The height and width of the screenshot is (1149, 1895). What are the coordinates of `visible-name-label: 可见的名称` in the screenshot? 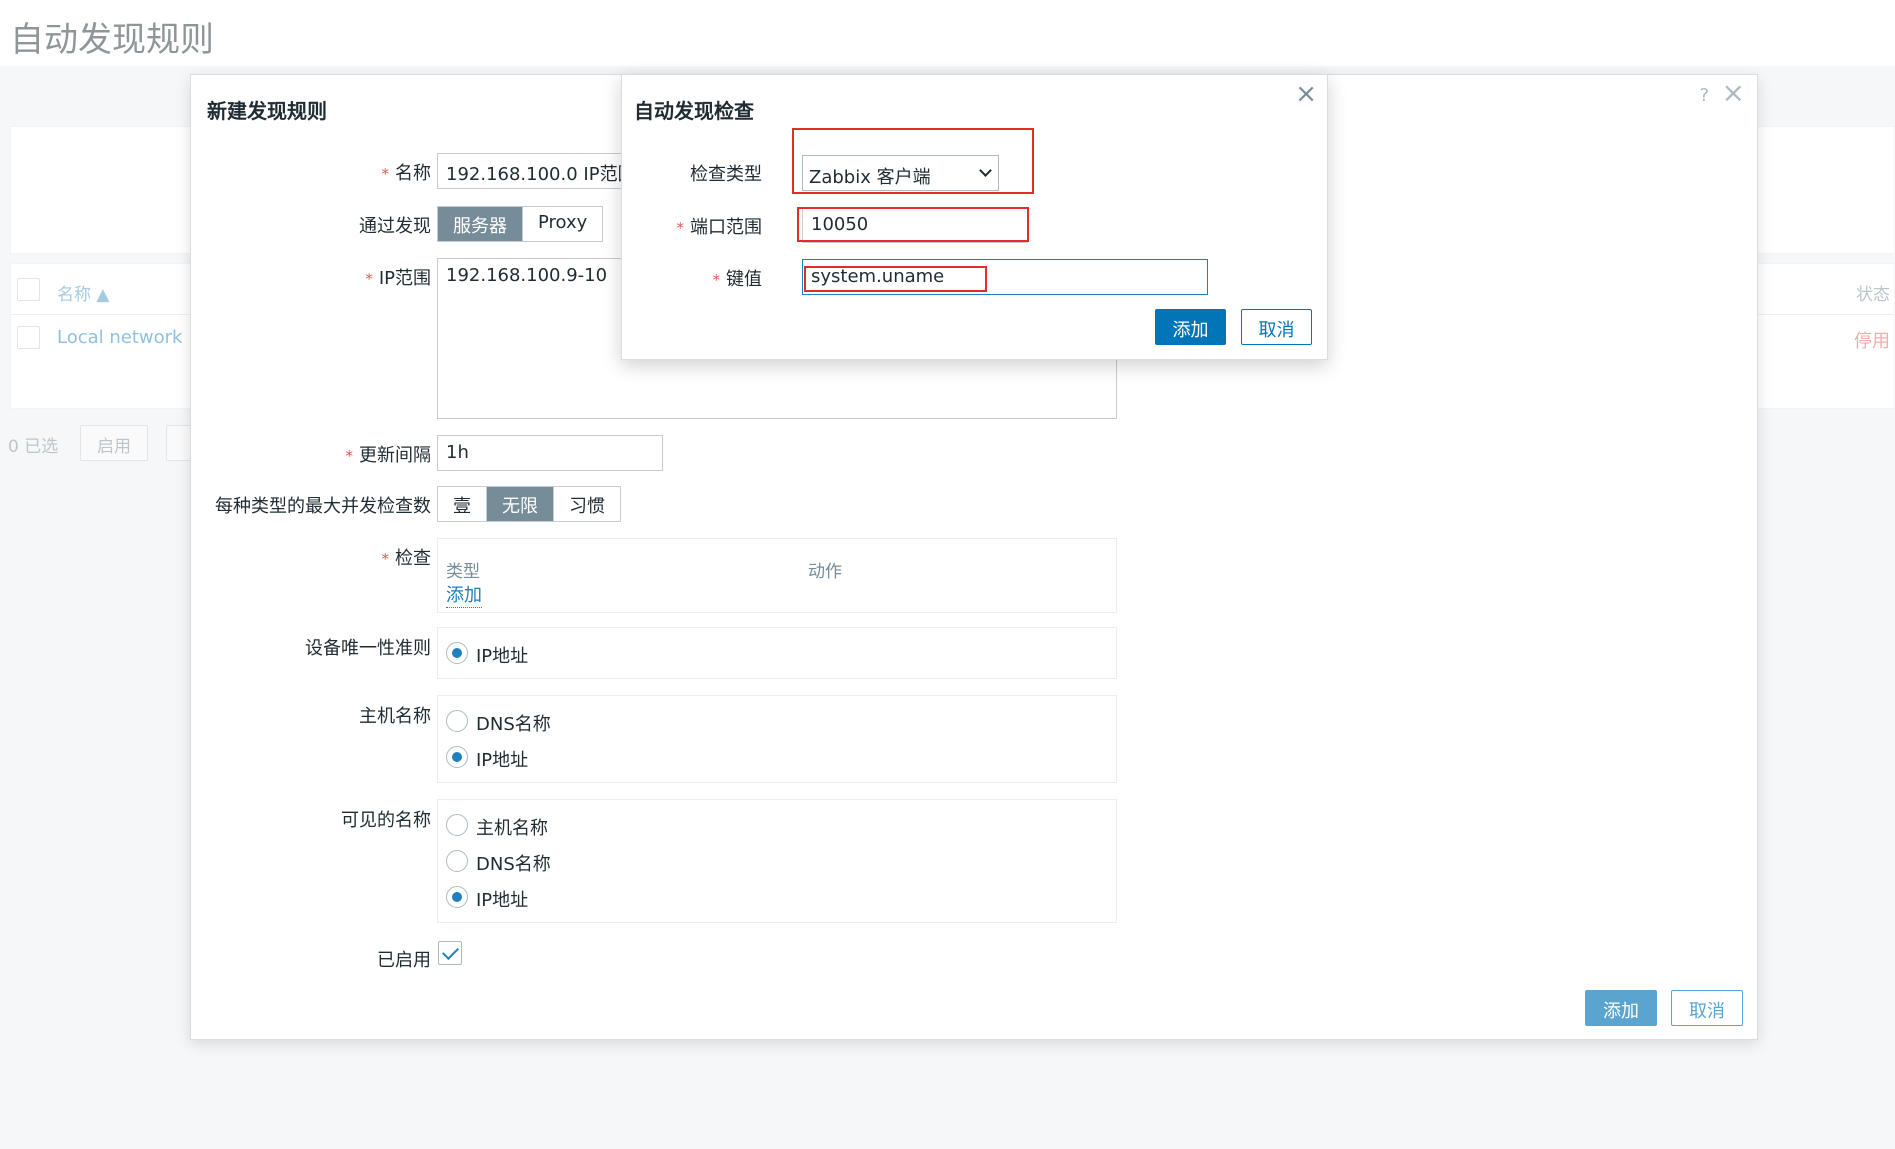 It's located at (386, 820).